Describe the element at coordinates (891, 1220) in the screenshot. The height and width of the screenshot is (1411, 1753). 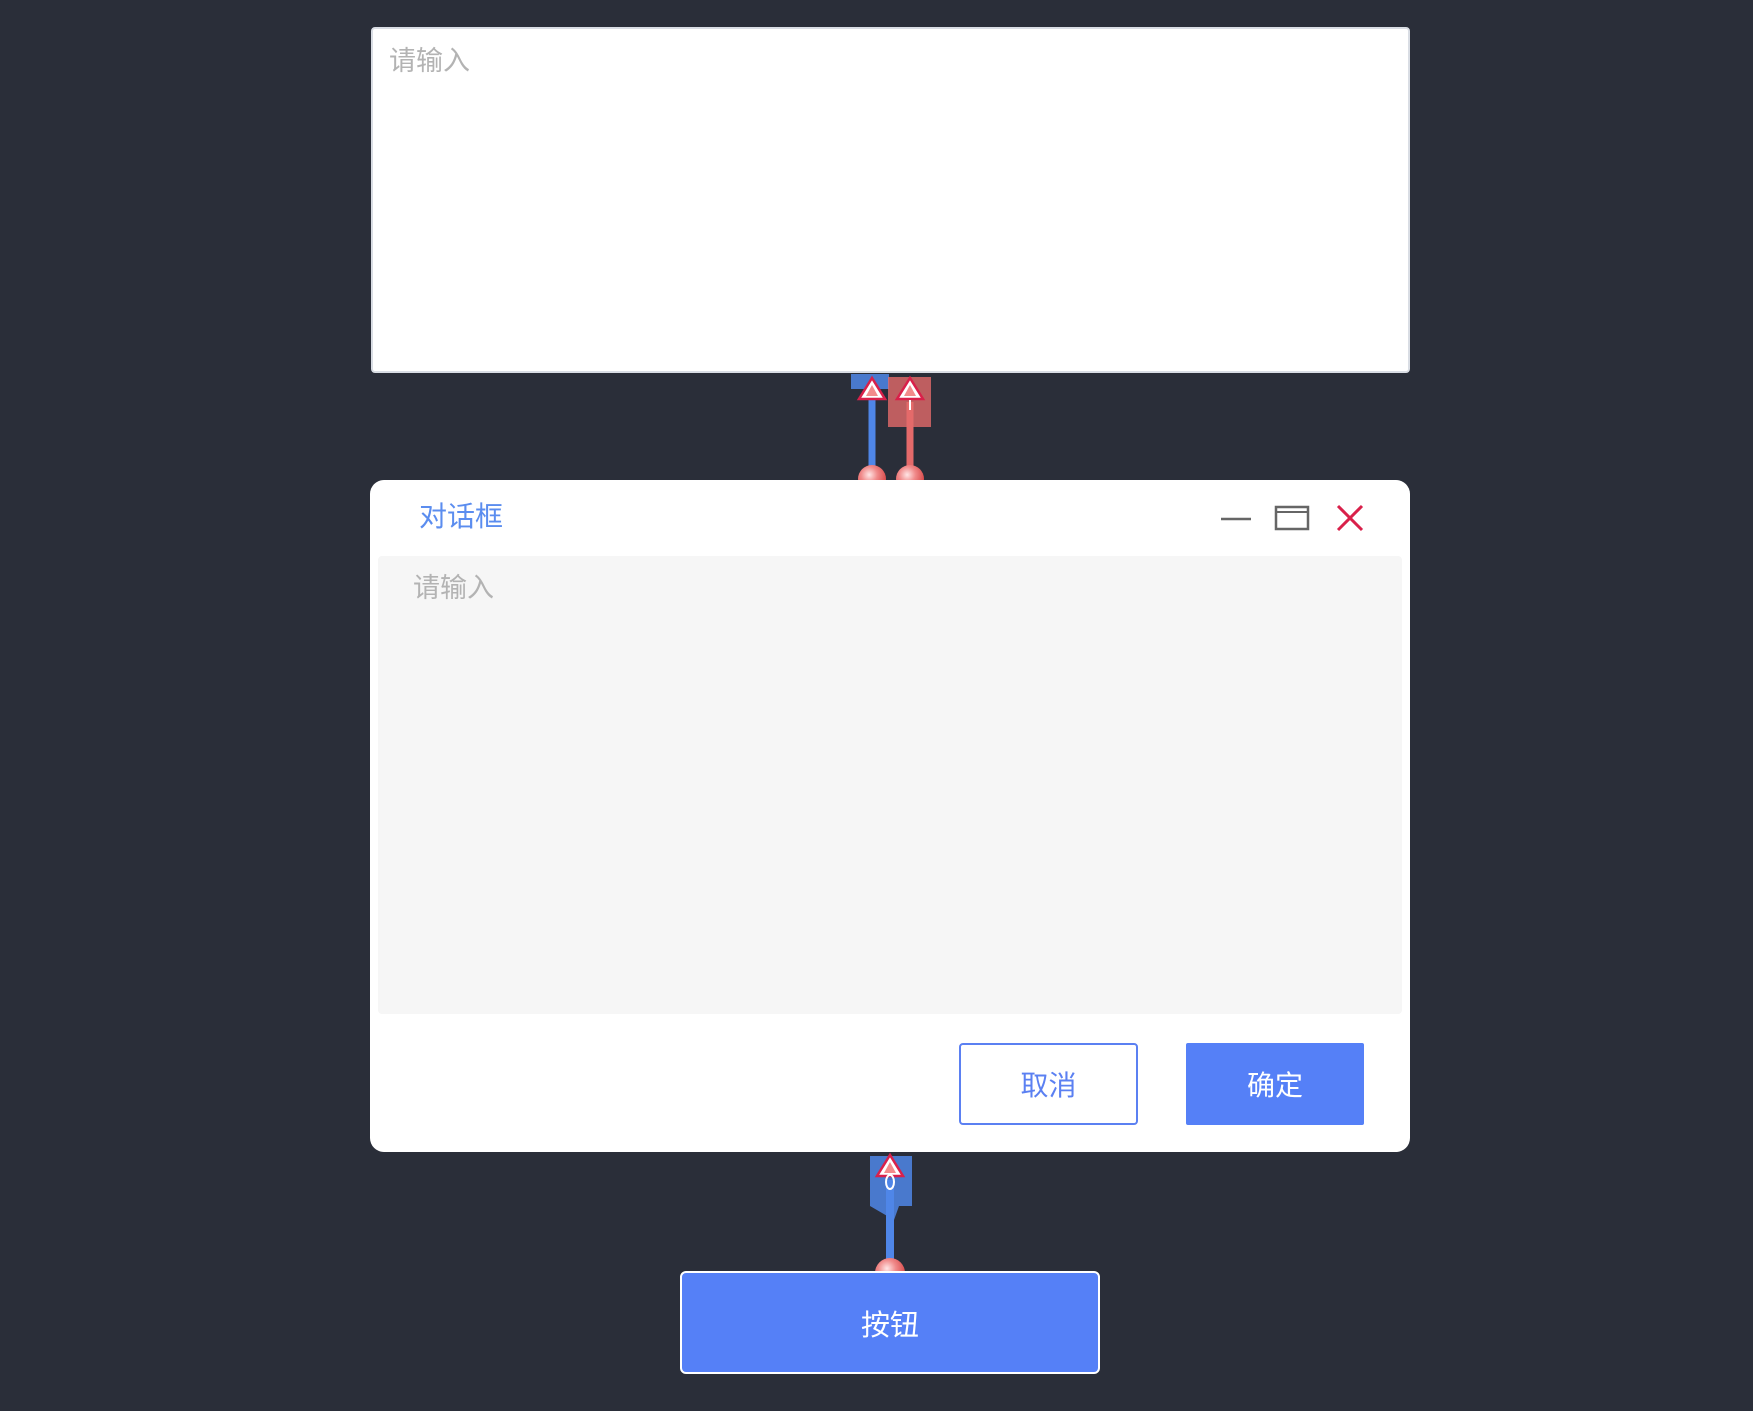
I see `connector-blue-lower` at that location.